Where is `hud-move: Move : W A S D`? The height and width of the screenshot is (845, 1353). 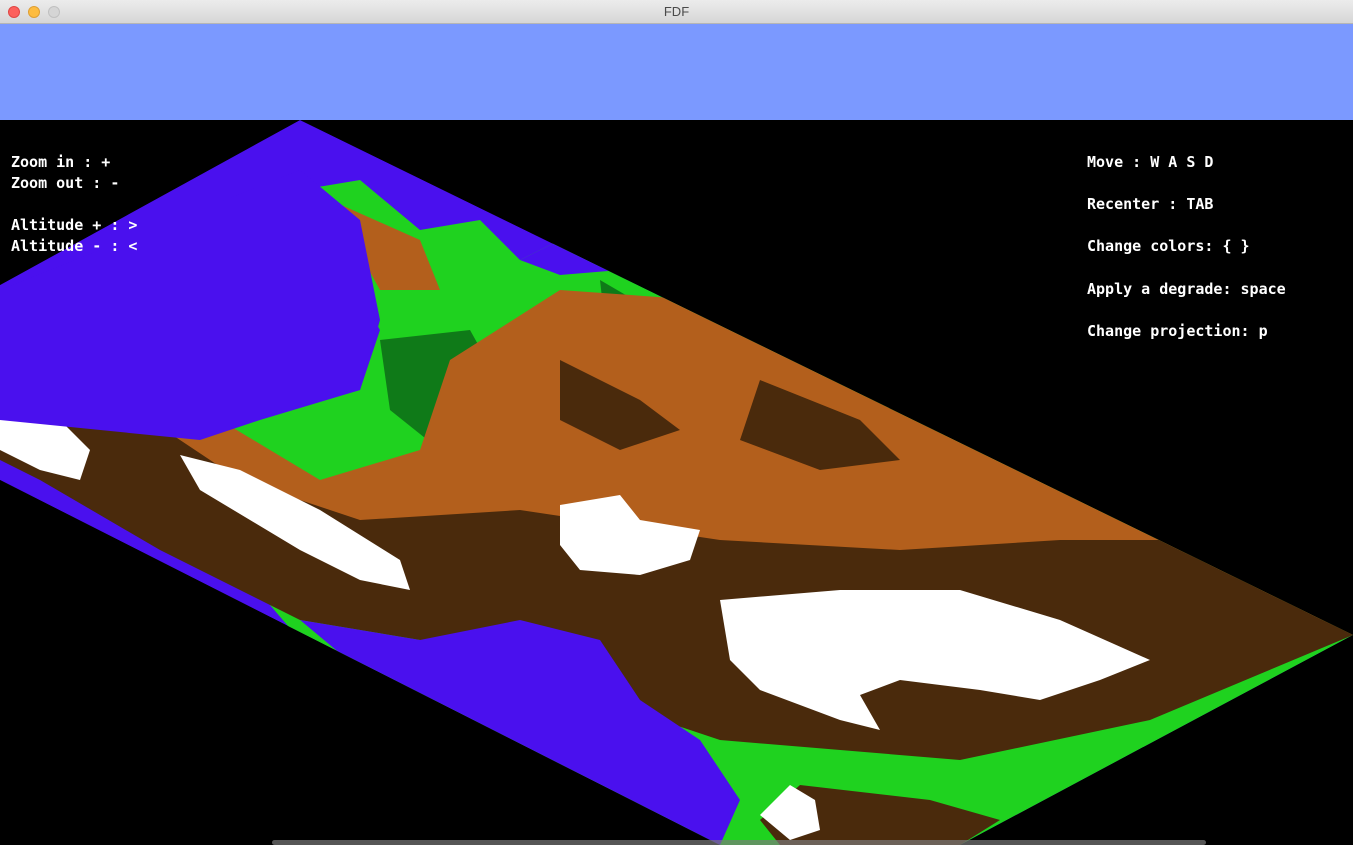 hud-move: Move : W A S D is located at coordinates (1150, 162).